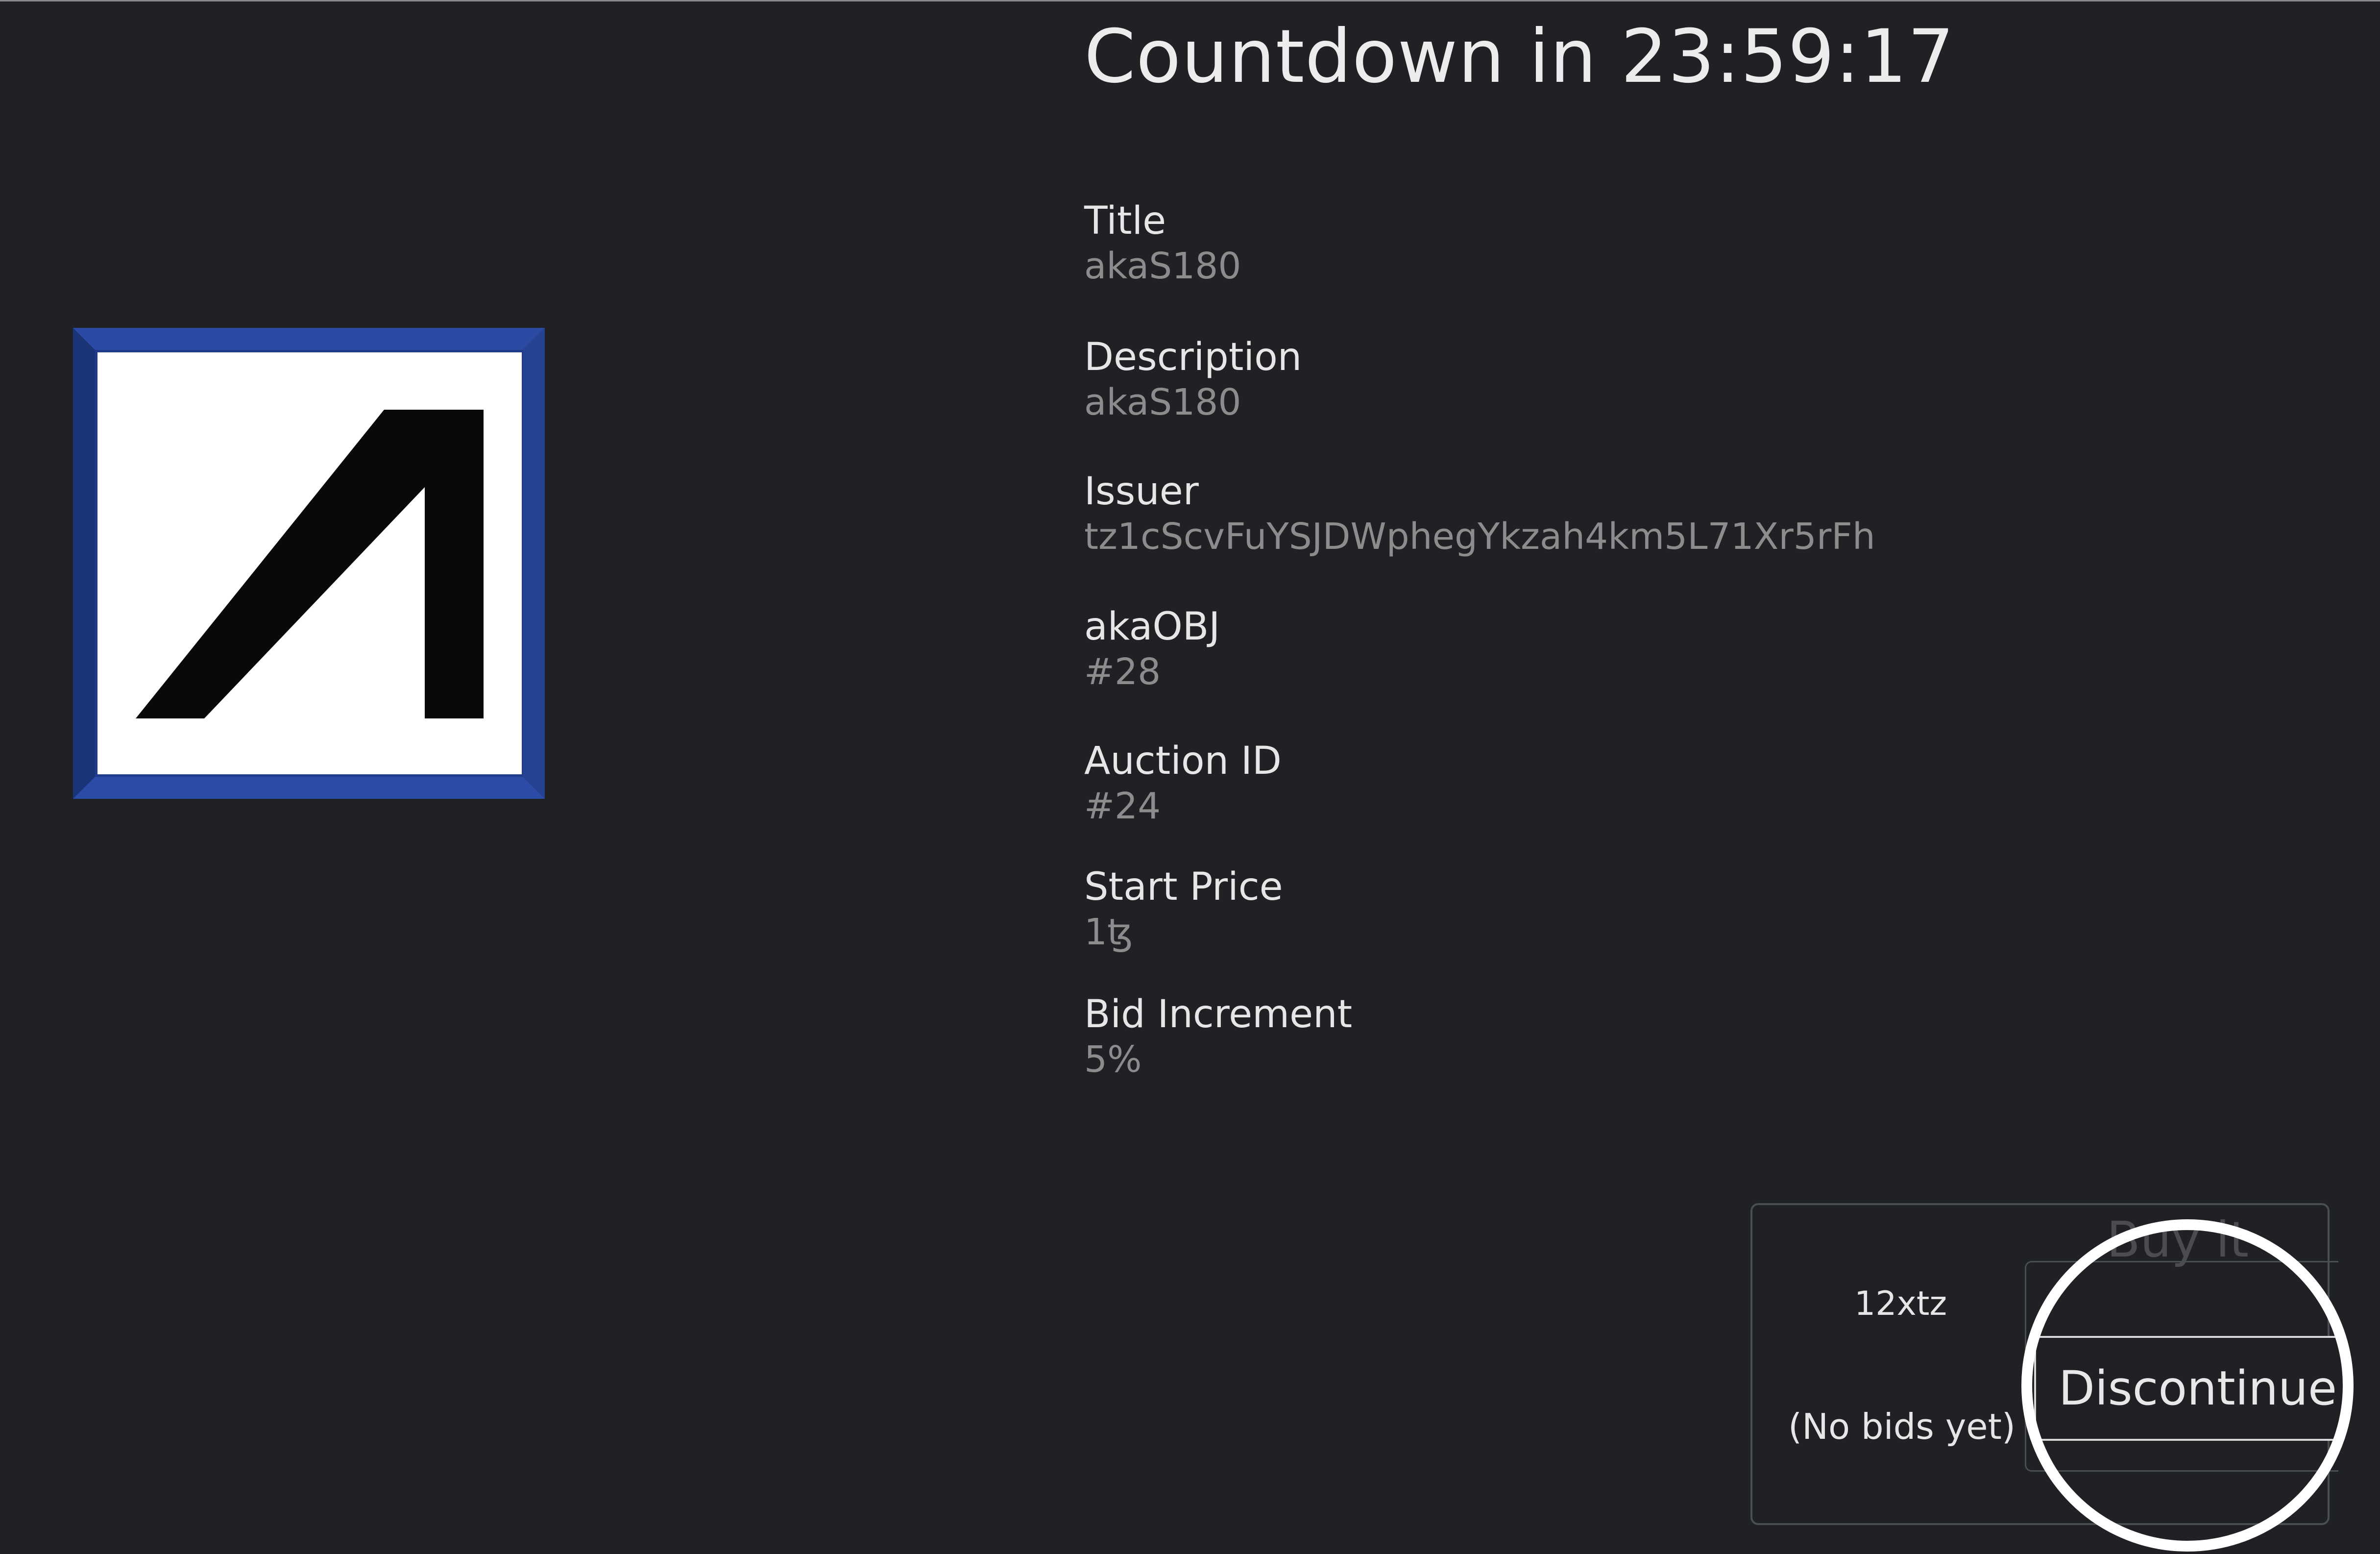 Image resolution: width=2380 pixels, height=1554 pixels. Describe the element at coordinates (1183, 761) in the screenshot. I see `field-label-auction-id: Auction ID` at that location.